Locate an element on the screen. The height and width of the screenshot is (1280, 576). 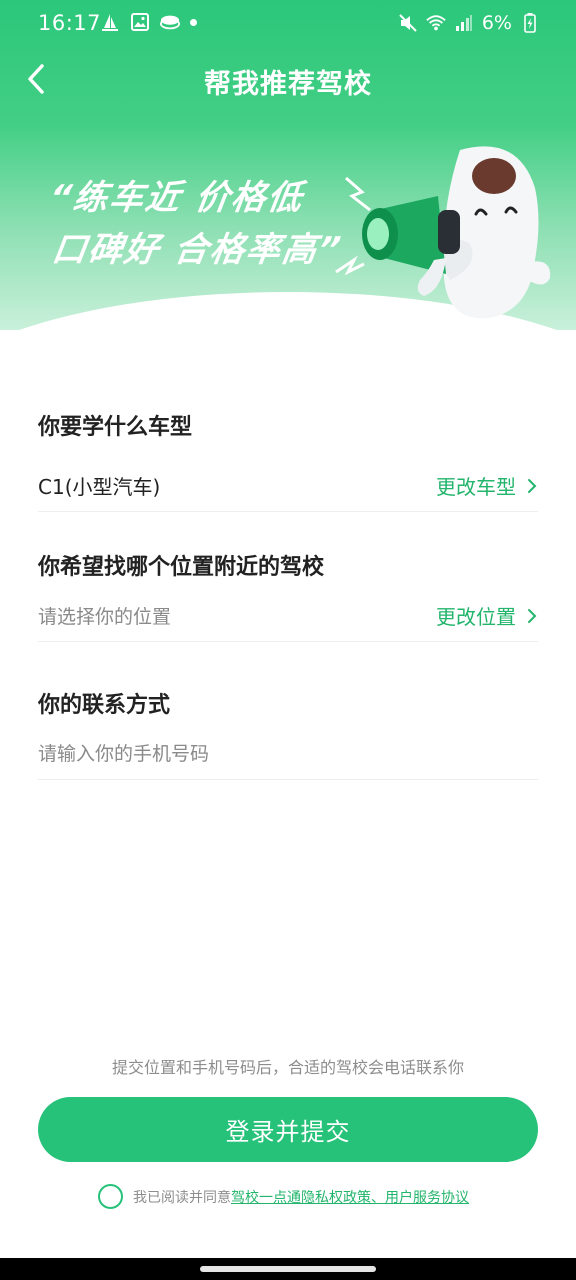
change-car-type-label: 更改车型 is located at coordinates (476, 487).